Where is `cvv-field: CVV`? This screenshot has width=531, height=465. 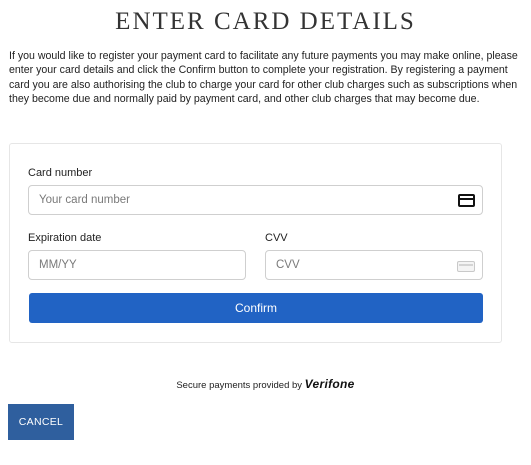 cvv-field: CVV is located at coordinates (374, 265).